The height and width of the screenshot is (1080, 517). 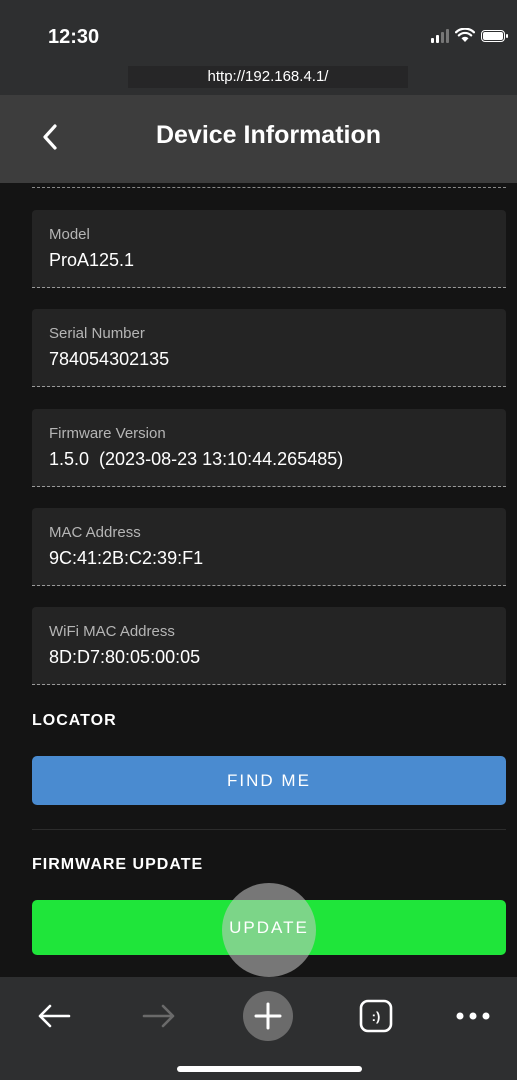 What do you see at coordinates (92, 260) in the screenshot?
I see `info-value: ProA125.1` at bounding box center [92, 260].